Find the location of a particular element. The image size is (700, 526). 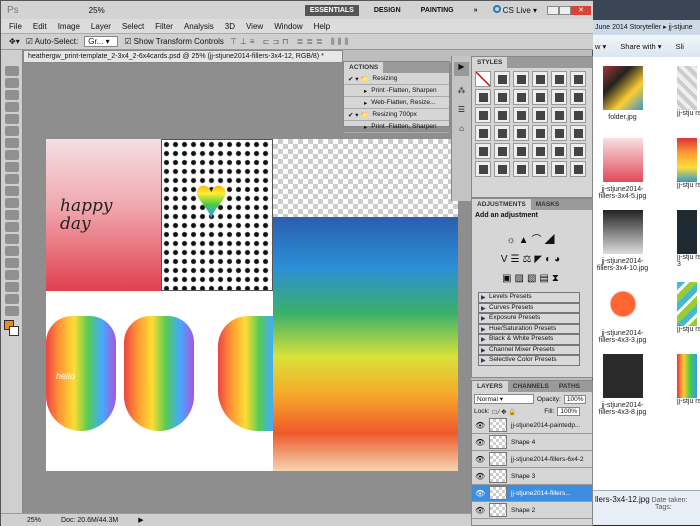

gradient-tool-icon is located at coordinates (11, 203).